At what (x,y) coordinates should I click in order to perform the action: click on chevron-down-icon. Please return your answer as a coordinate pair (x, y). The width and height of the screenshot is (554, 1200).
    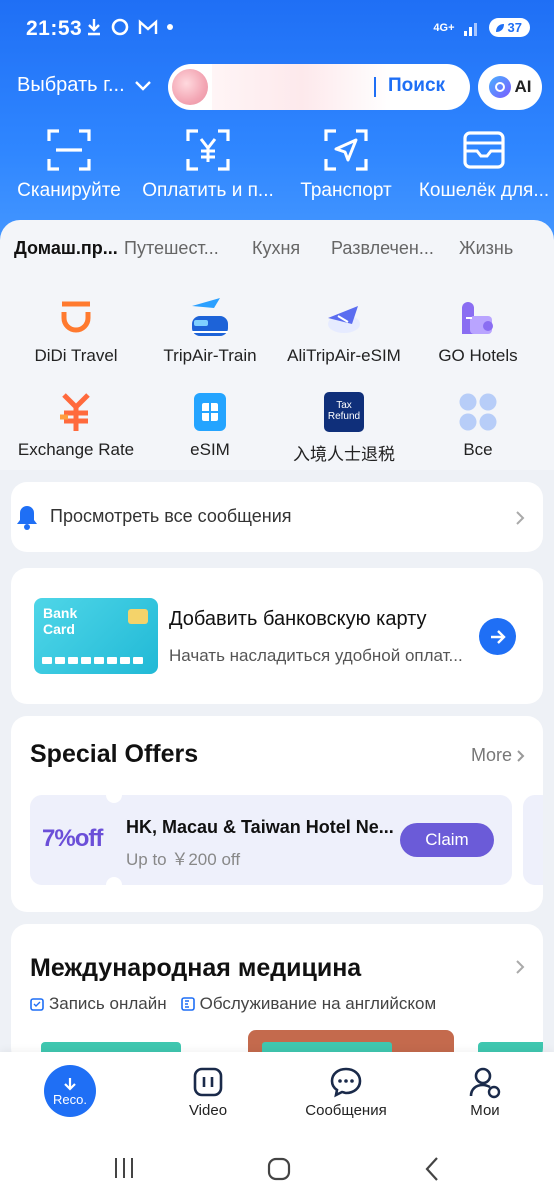
    Looking at the image, I should click on (142, 85).